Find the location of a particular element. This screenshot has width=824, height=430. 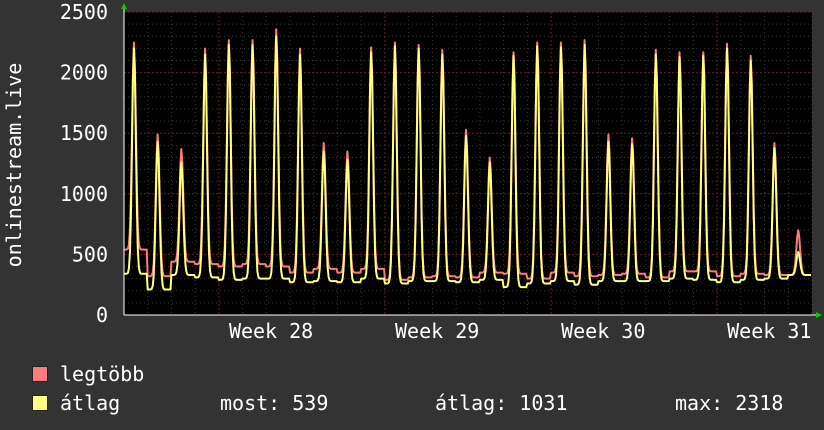

legend-item-avg: átlag is located at coordinates (122, 403).